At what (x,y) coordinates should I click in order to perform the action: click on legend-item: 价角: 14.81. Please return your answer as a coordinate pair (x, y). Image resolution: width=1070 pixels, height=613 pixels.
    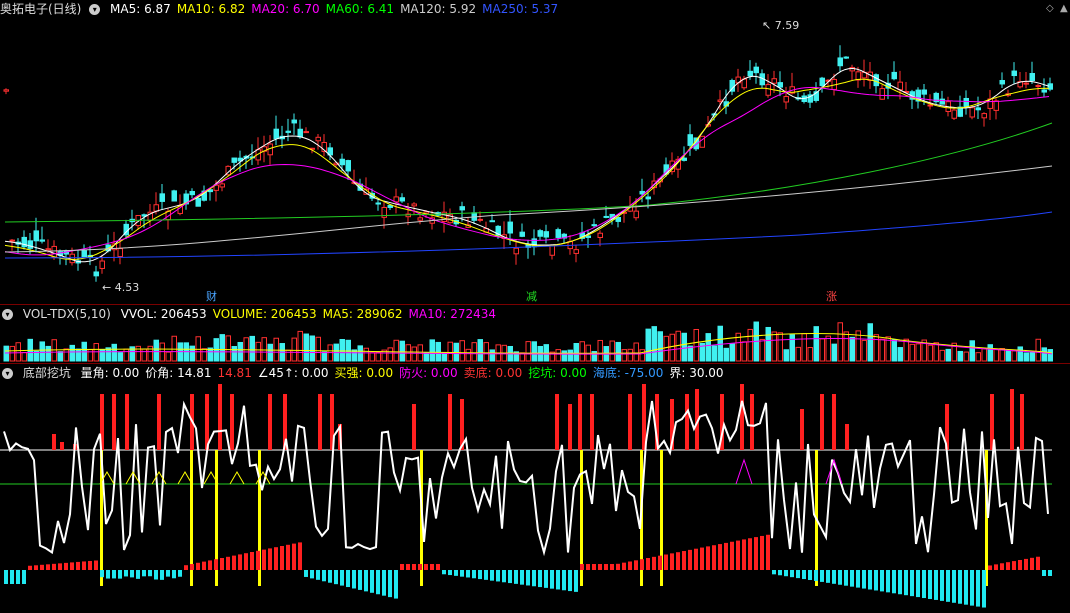
    Looking at the image, I should click on (178, 373).